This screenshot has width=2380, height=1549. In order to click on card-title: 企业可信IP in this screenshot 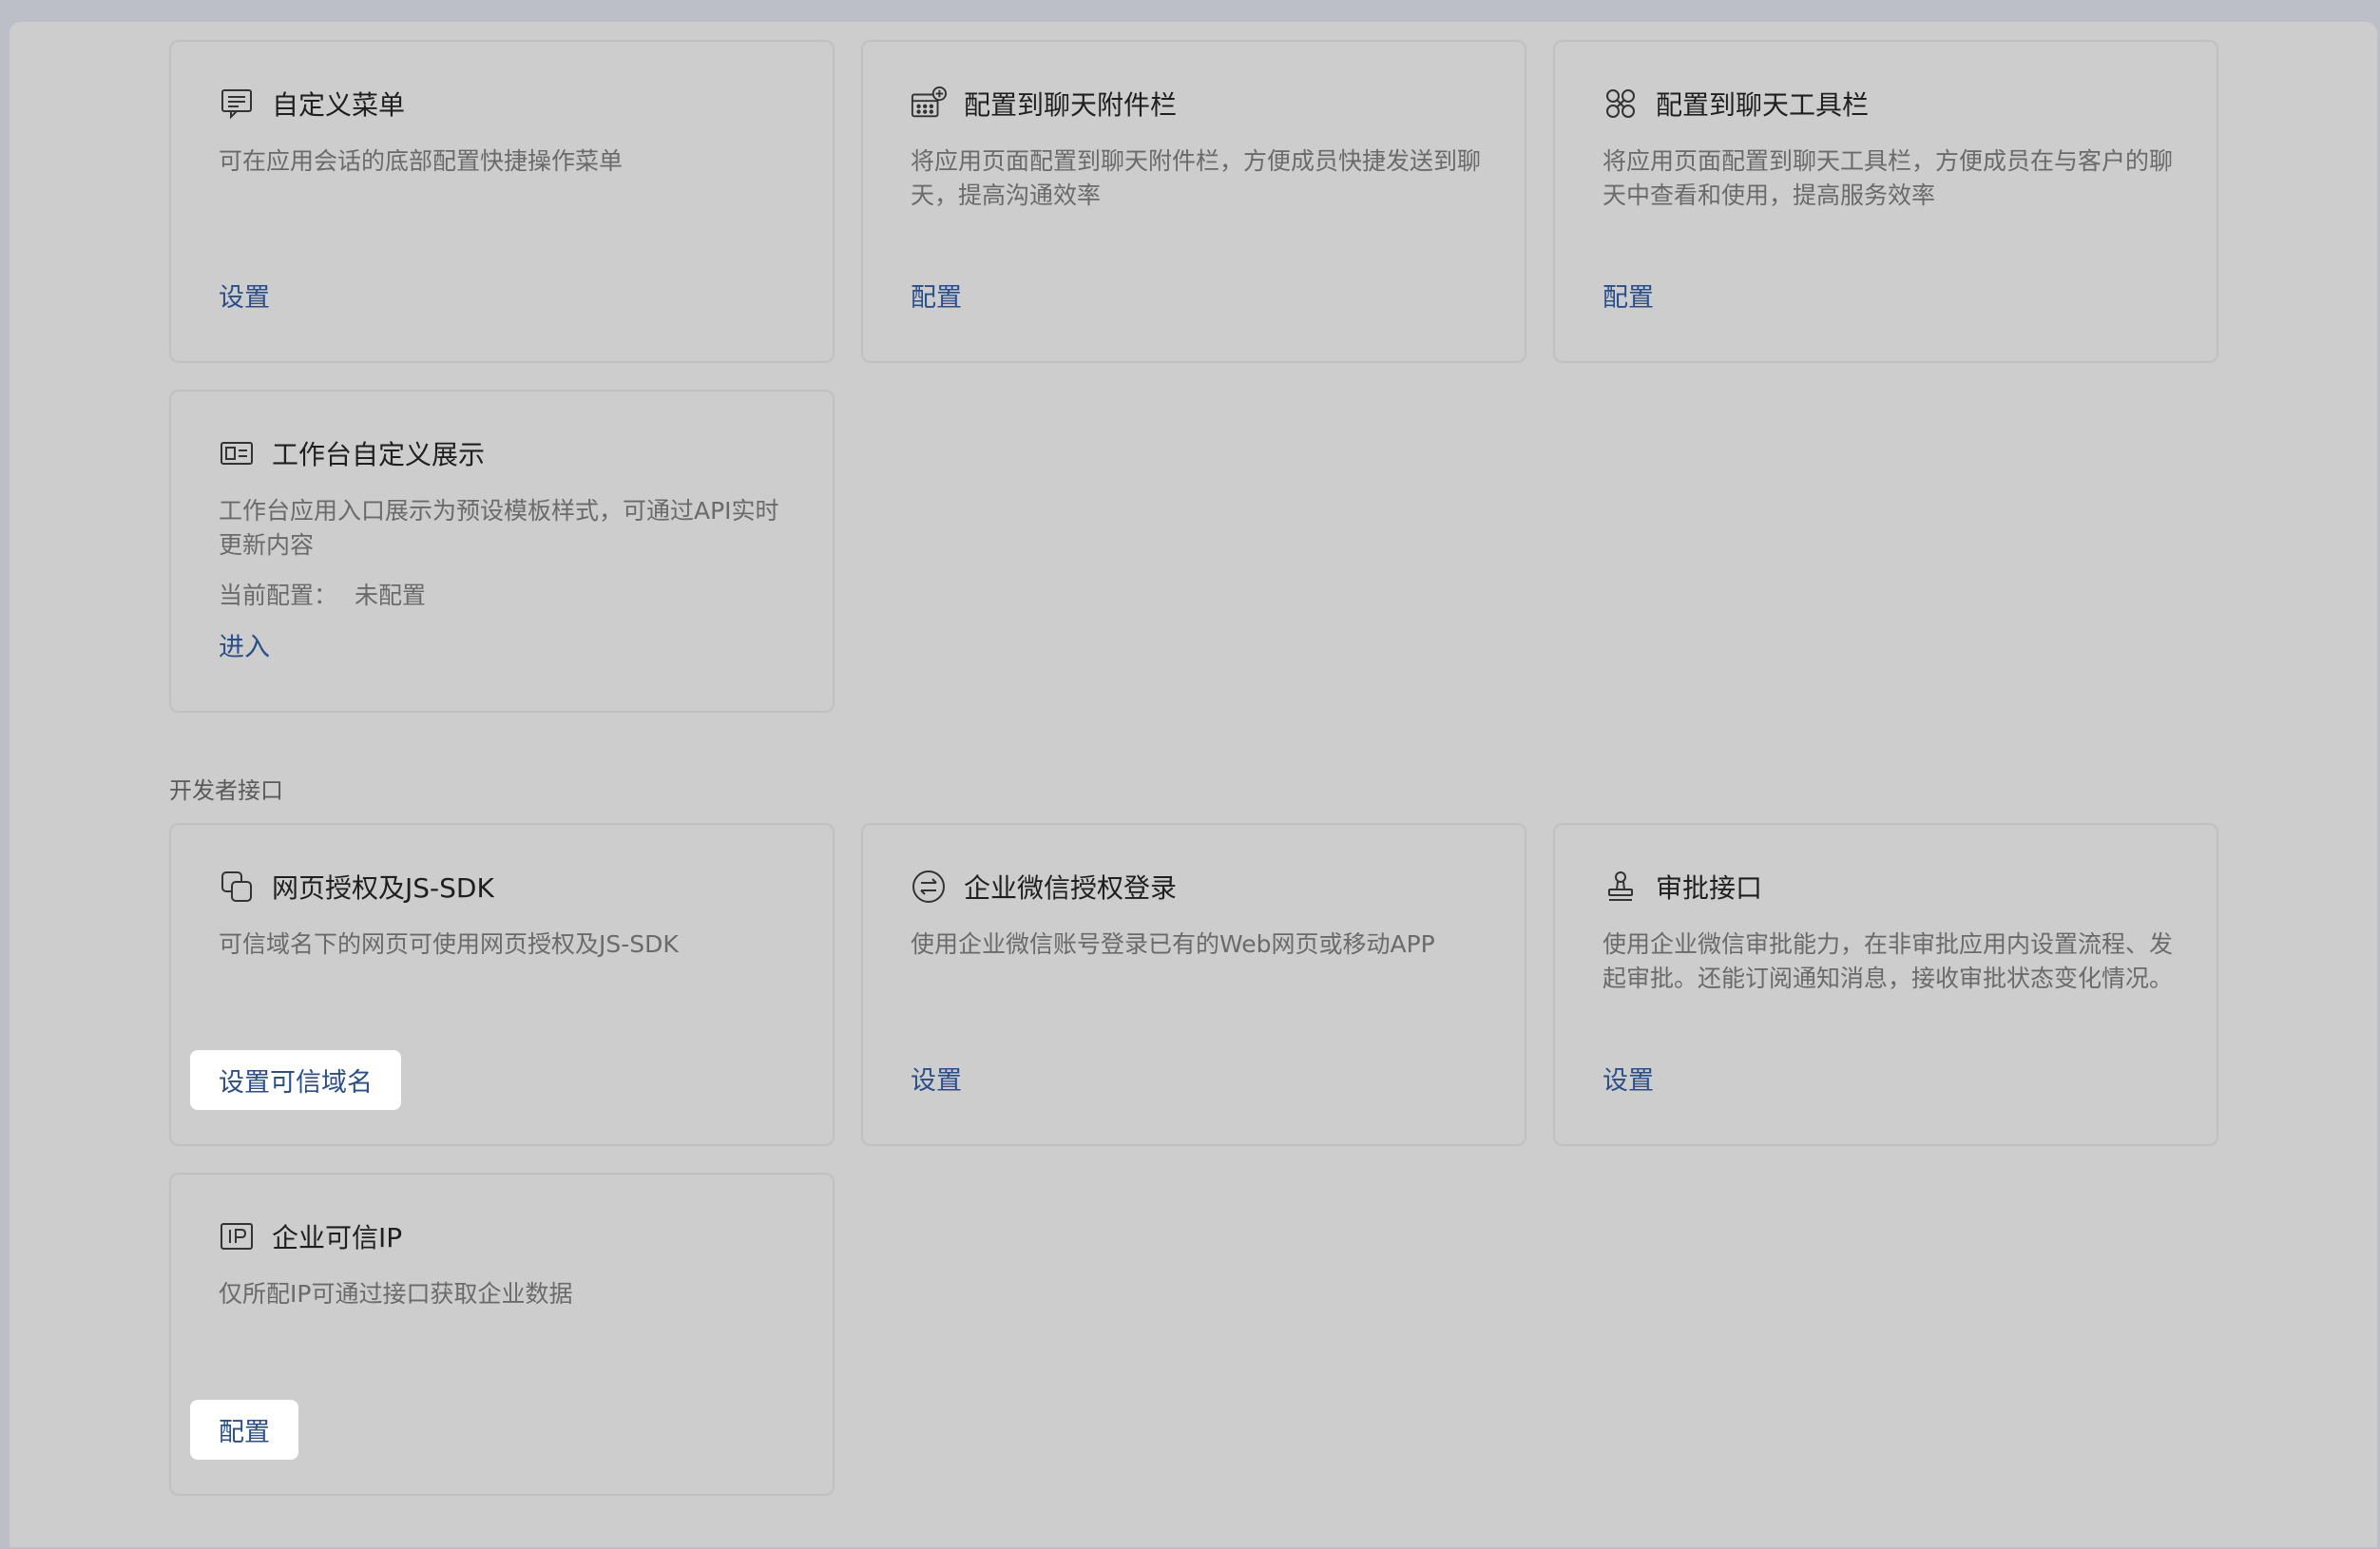, I will do `click(337, 1238)`.